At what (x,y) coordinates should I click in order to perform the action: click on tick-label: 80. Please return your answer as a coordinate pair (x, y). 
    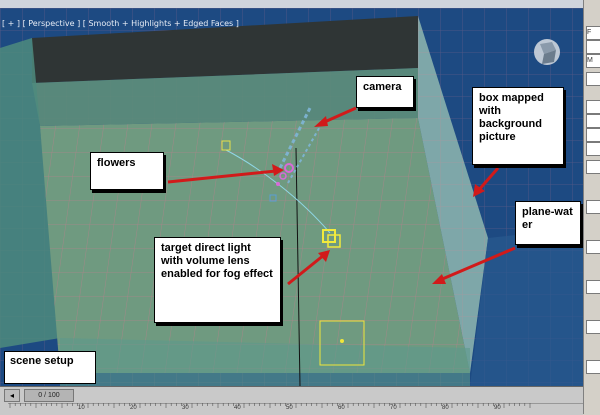
    Looking at the image, I should click on (445, 408).